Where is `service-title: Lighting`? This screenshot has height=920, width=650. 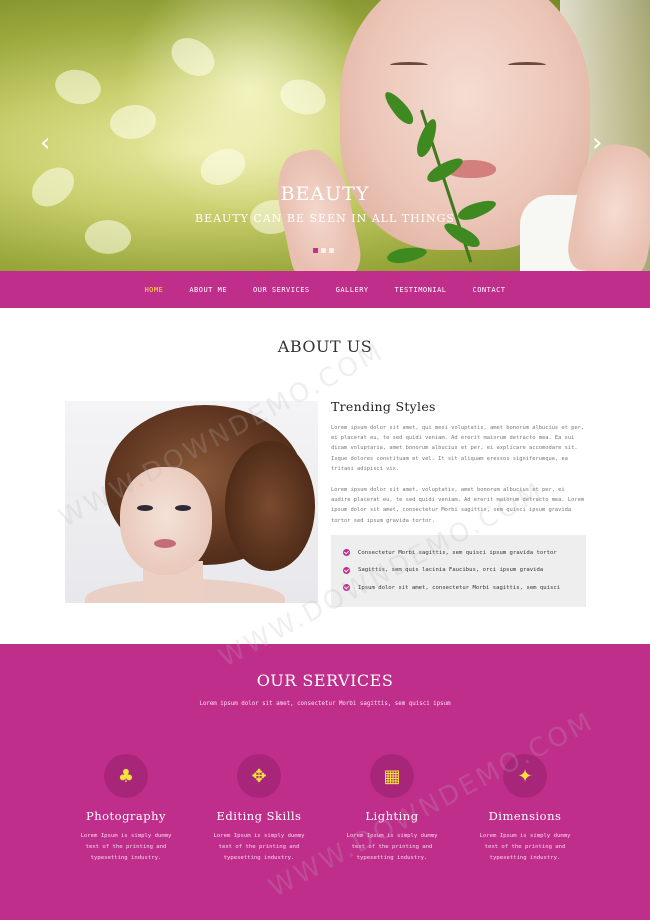 service-title: Lighting is located at coordinates (392, 816).